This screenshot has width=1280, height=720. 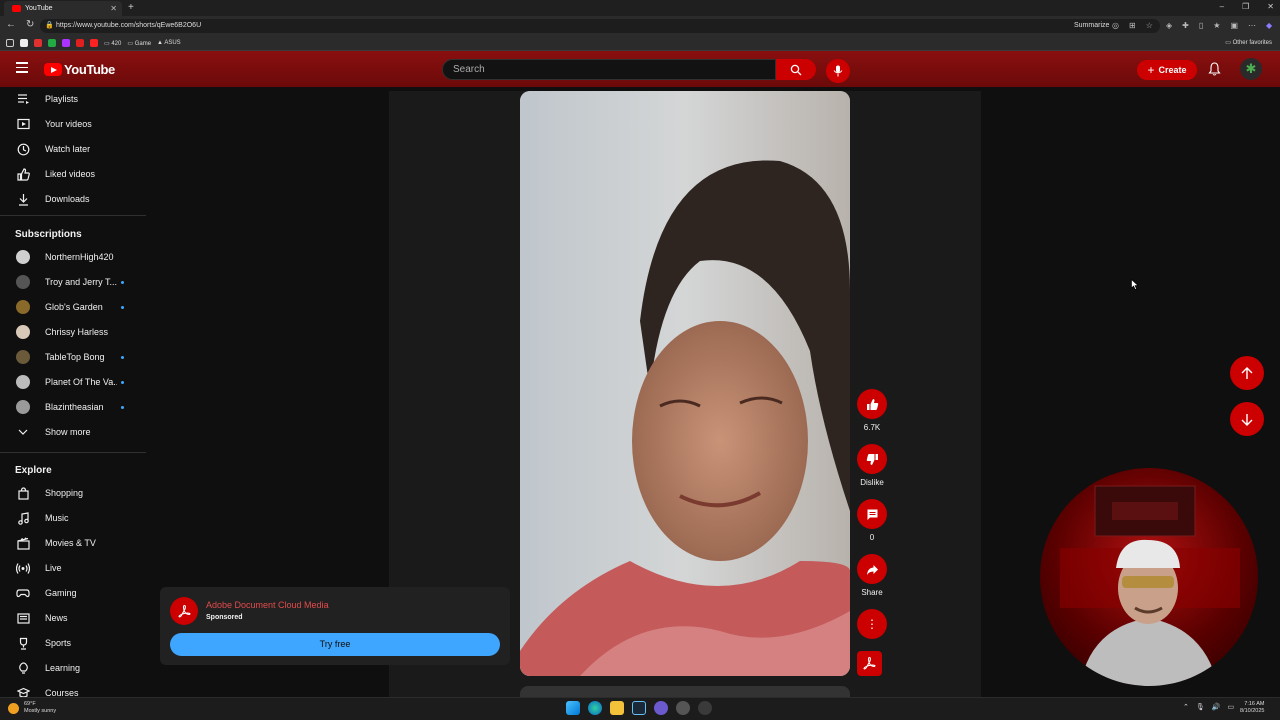 What do you see at coordinates (10, 43) in the screenshot?
I see `folder-icon` at bounding box center [10, 43].